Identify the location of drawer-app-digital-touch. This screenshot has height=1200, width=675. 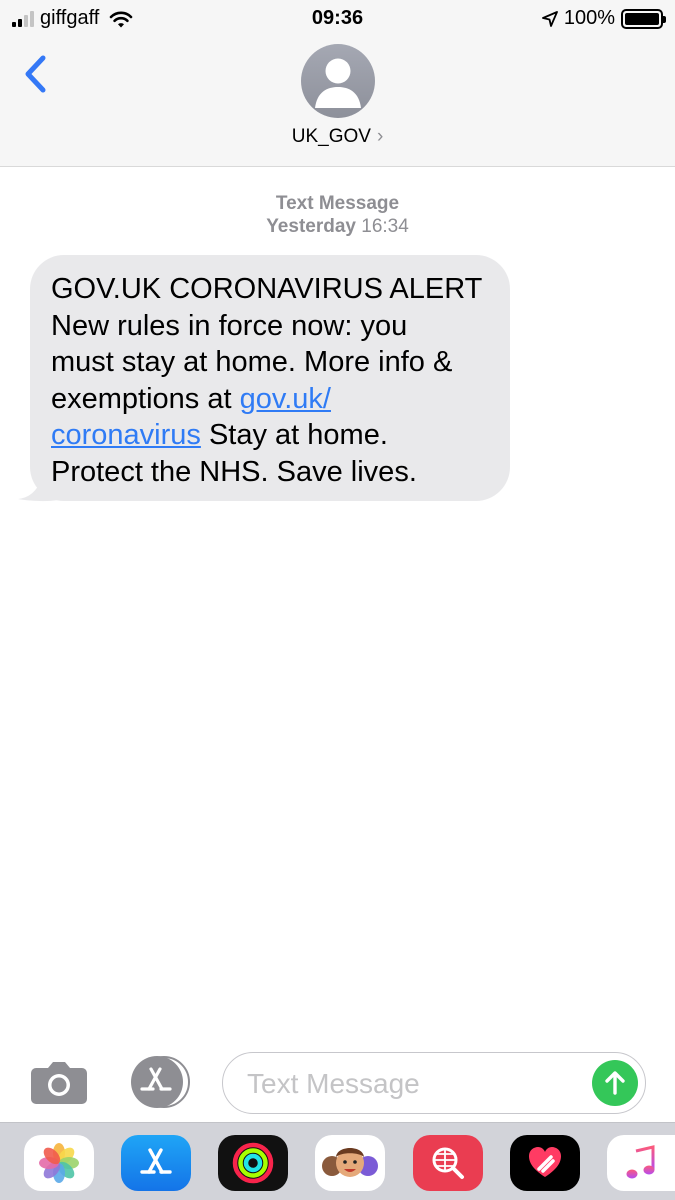
(545, 1163).